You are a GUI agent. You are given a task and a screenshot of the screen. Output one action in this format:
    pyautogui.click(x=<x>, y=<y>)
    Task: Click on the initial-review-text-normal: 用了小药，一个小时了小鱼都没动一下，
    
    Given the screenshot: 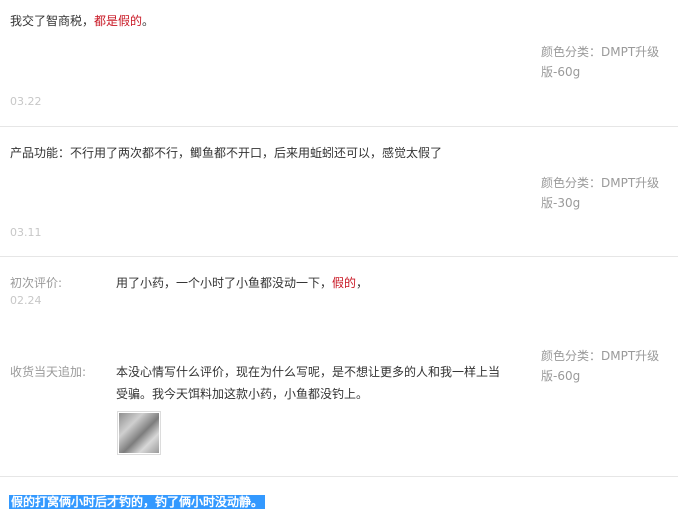 What is the action you would take?
    pyautogui.click(x=224, y=283)
    